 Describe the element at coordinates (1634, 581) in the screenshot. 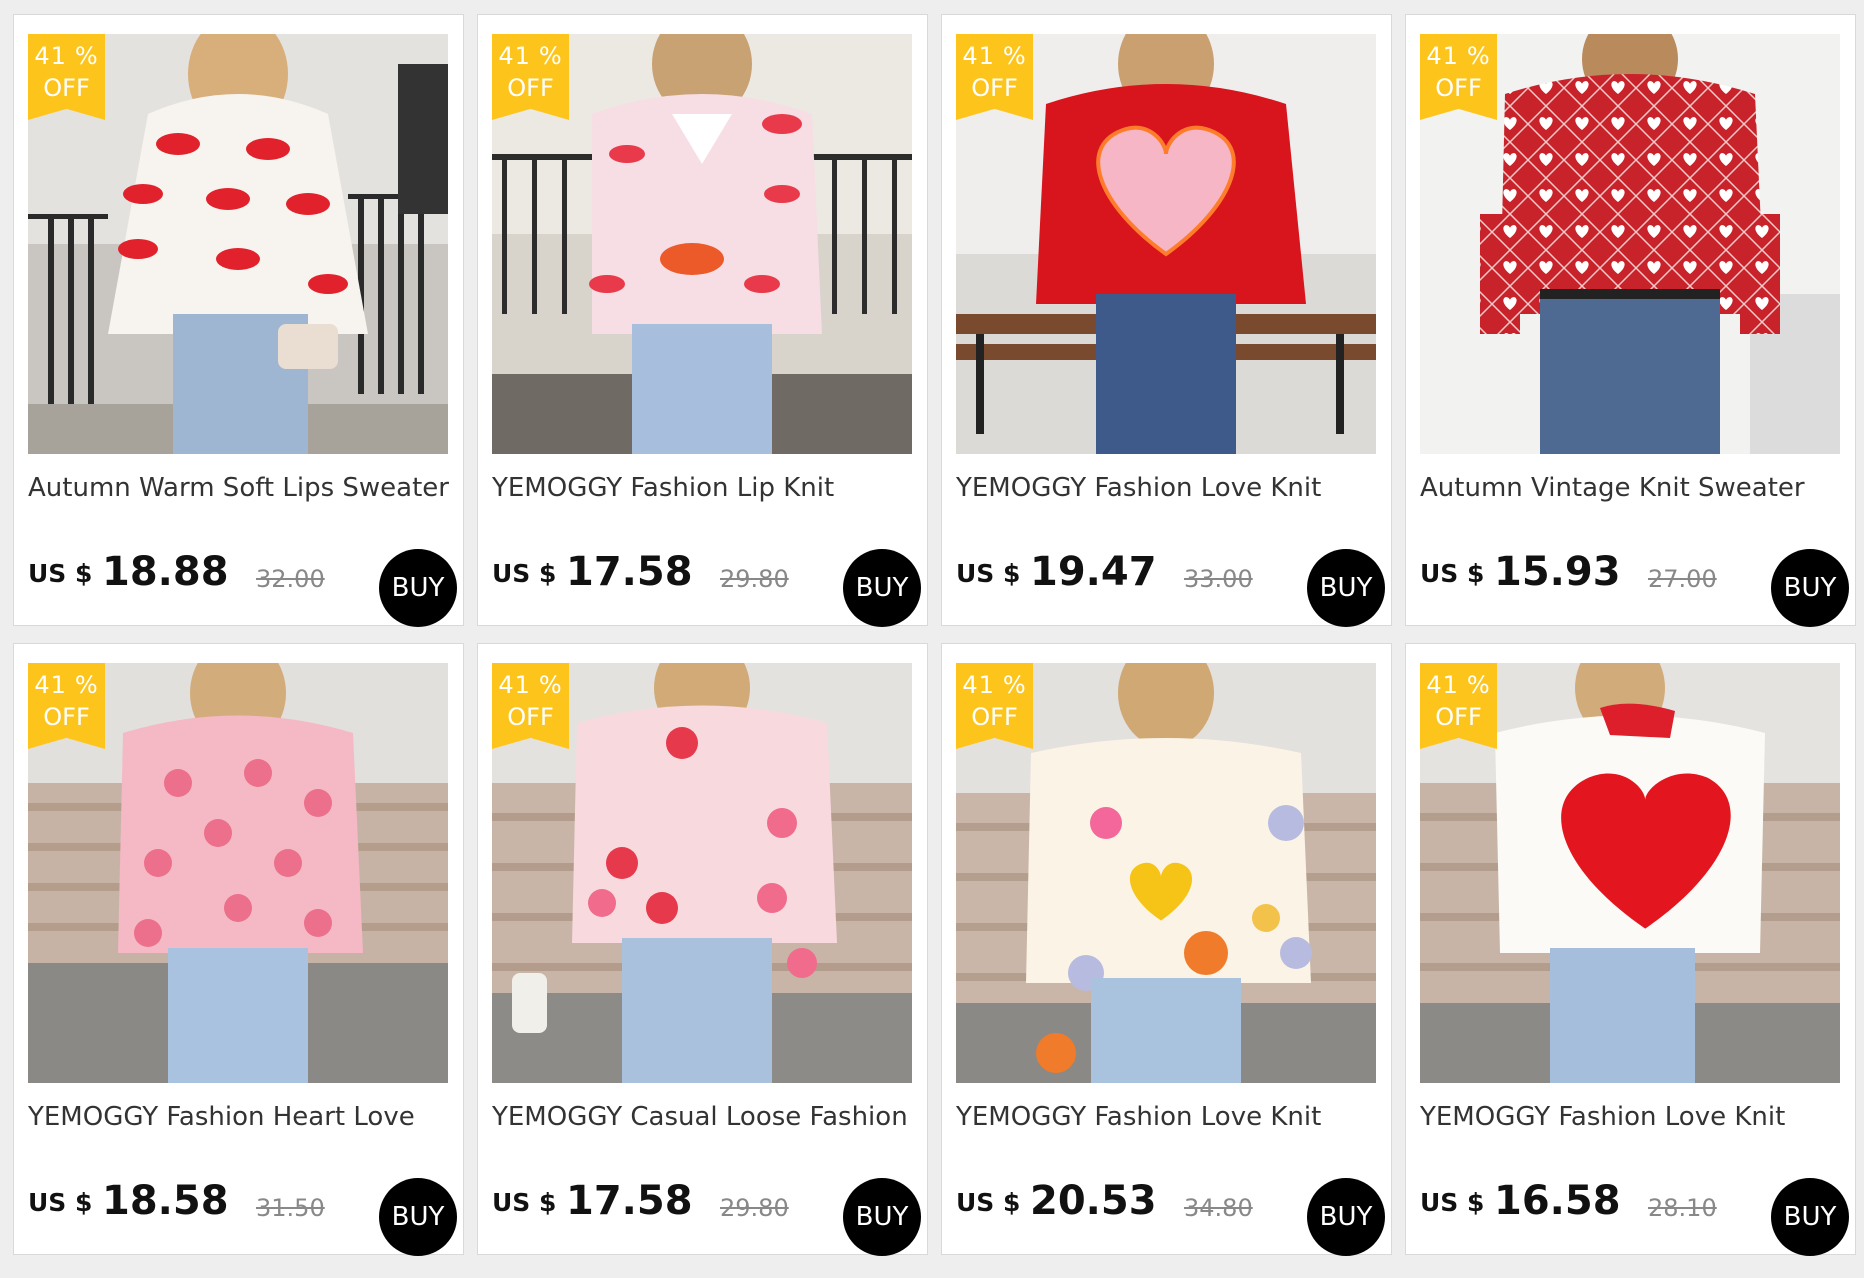

I see `price-row: US $ 15.93 27.00 BUY` at that location.